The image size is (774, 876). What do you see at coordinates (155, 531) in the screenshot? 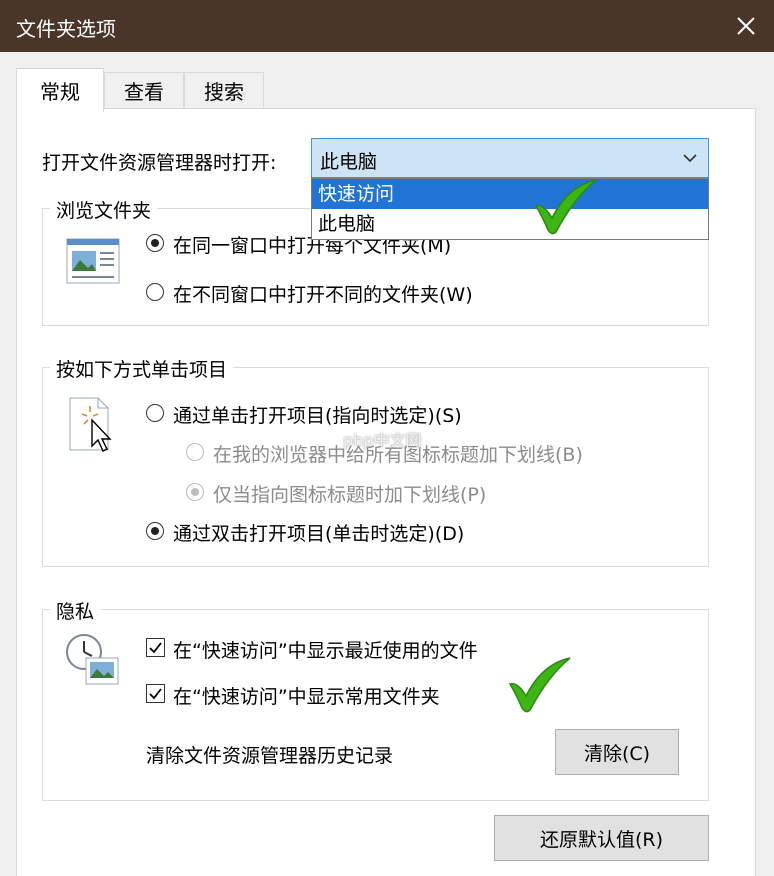
I see `radio-double-click` at bounding box center [155, 531].